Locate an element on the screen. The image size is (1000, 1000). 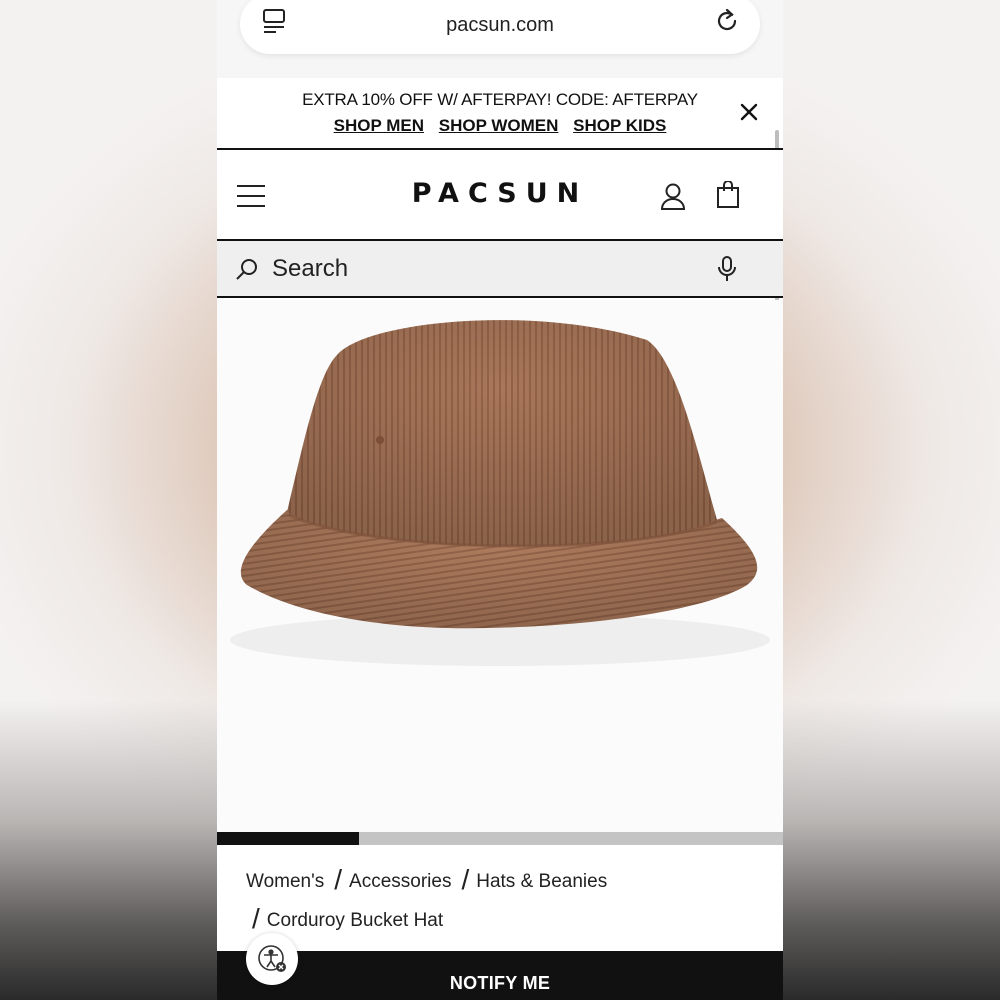
accessibility-button is located at coordinates (272, 959).